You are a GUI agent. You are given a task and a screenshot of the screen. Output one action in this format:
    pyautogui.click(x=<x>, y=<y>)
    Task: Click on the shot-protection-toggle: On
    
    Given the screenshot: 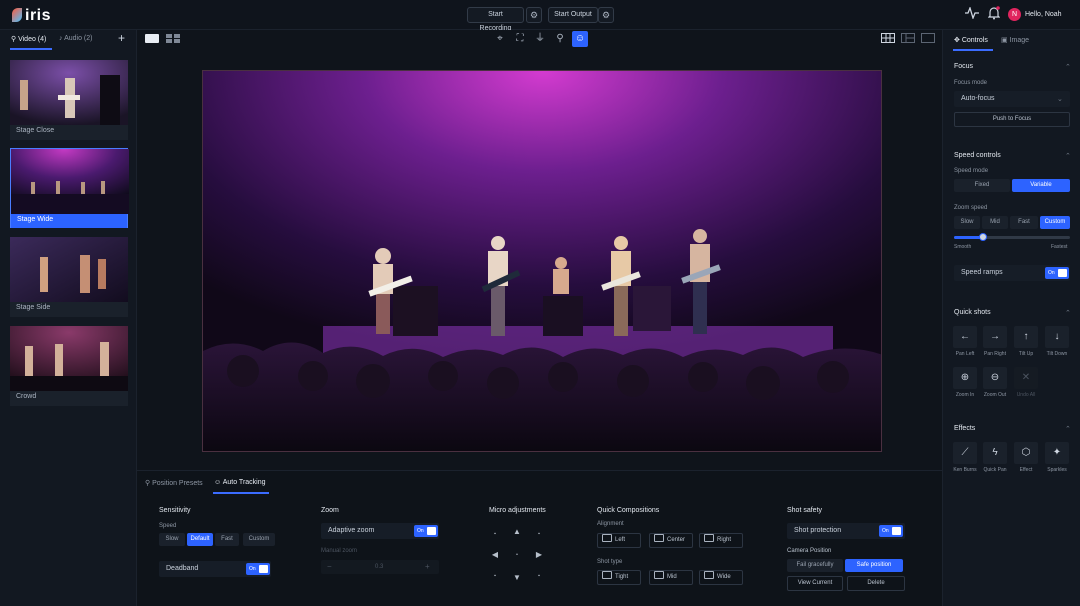 What is the action you would take?
    pyautogui.click(x=891, y=531)
    